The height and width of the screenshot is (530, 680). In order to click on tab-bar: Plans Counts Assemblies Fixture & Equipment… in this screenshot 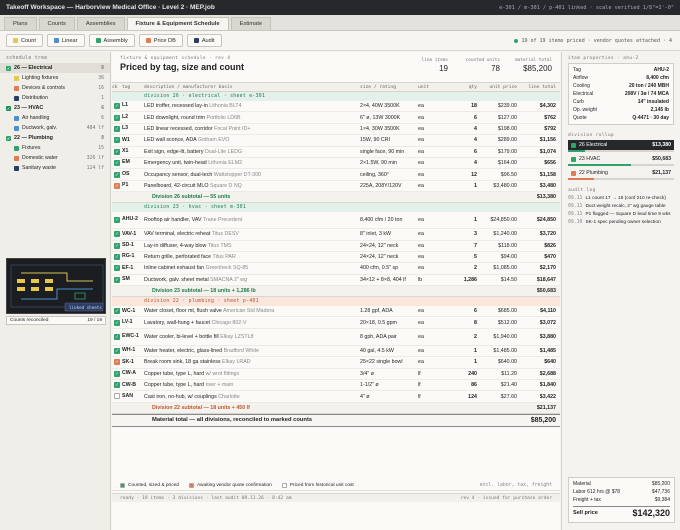, I will do `click(340, 23)`.